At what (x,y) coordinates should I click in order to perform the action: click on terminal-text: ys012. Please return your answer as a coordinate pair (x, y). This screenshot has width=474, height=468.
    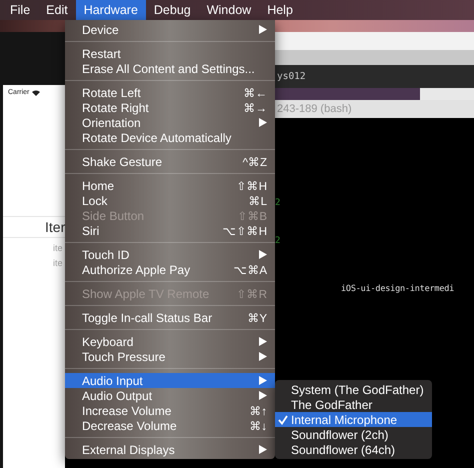
    Looking at the image, I should click on (291, 76).